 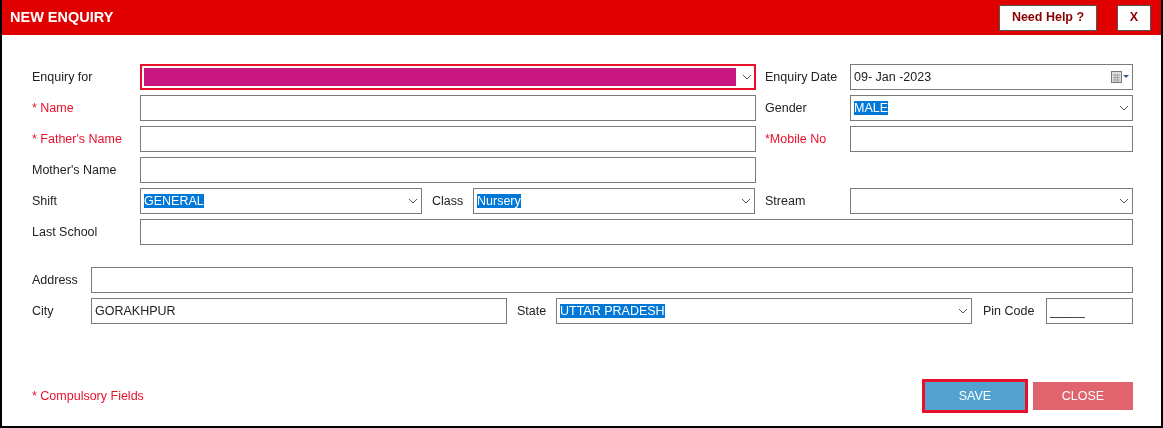 I want to click on field-label: Mother's Name, so click(x=75, y=170).